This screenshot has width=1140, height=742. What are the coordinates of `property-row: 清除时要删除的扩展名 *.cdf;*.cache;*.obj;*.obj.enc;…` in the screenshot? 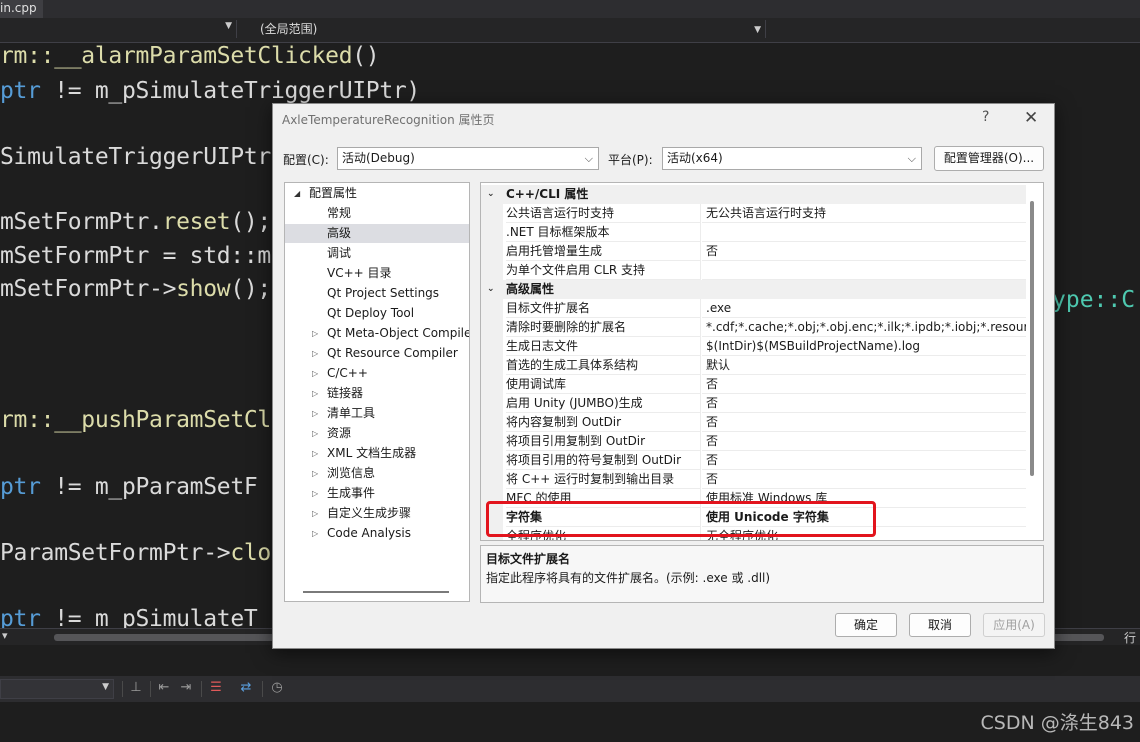 It's located at (753, 327).